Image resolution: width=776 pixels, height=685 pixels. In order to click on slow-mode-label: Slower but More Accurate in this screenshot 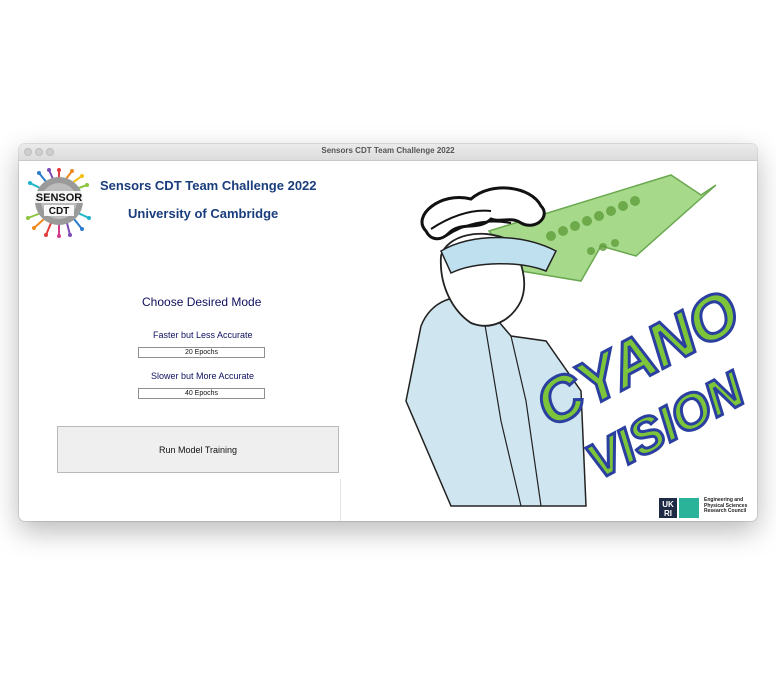, I will do `click(203, 376)`.